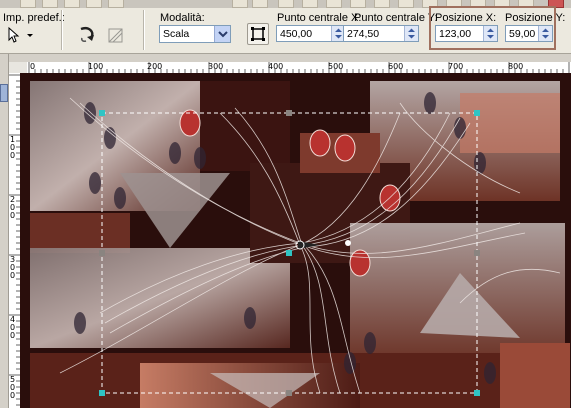  Describe the element at coordinates (87, 35) in the screenshot. I see `rotate-icon` at that location.